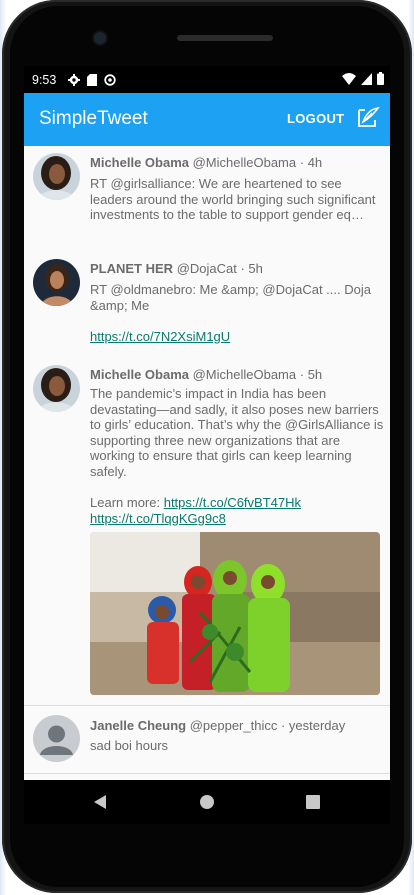 The image size is (414, 895). I want to click on earpiece-speaker, so click(225, 38).